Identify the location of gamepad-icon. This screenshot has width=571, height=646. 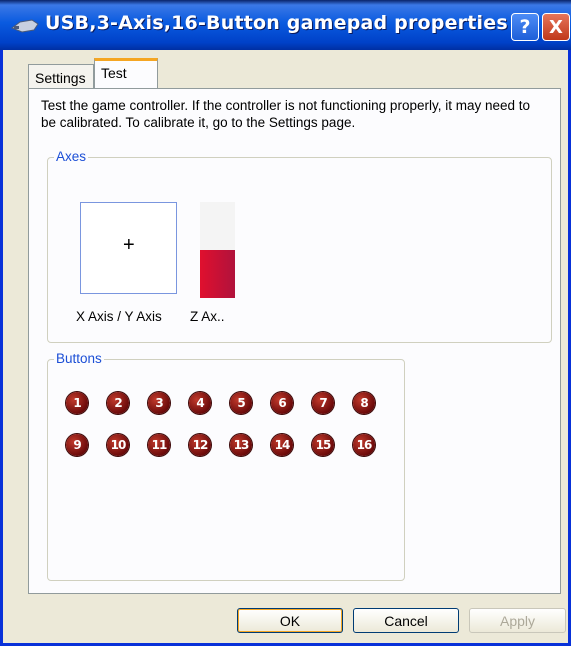
(24, 26).